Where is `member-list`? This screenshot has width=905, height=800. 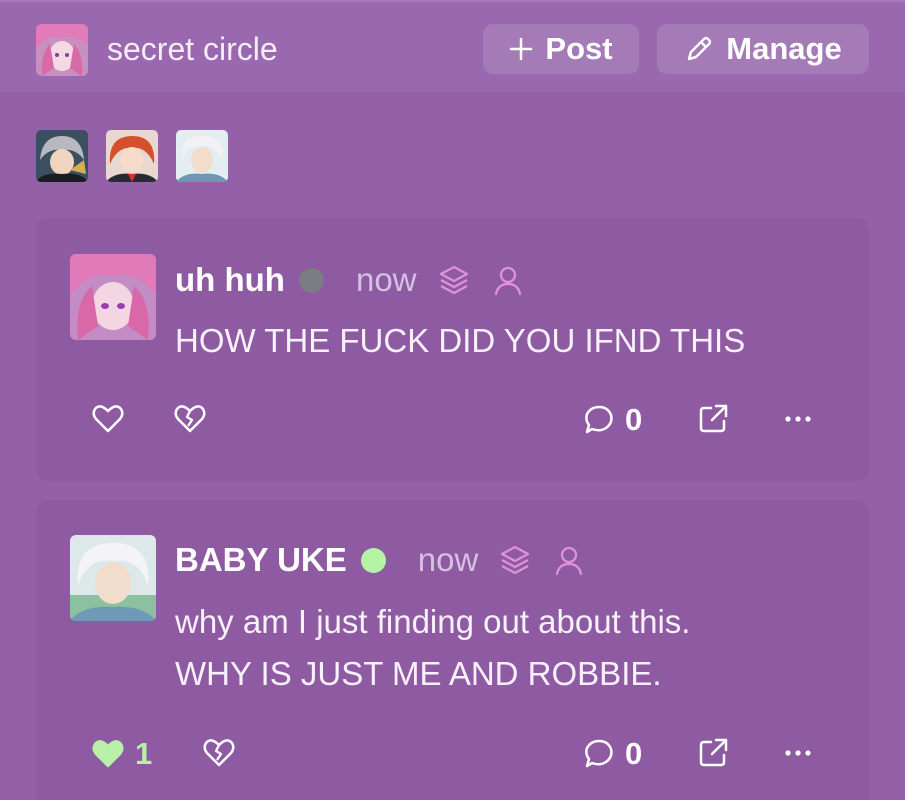
member-list is located at coordinates (132, 156).